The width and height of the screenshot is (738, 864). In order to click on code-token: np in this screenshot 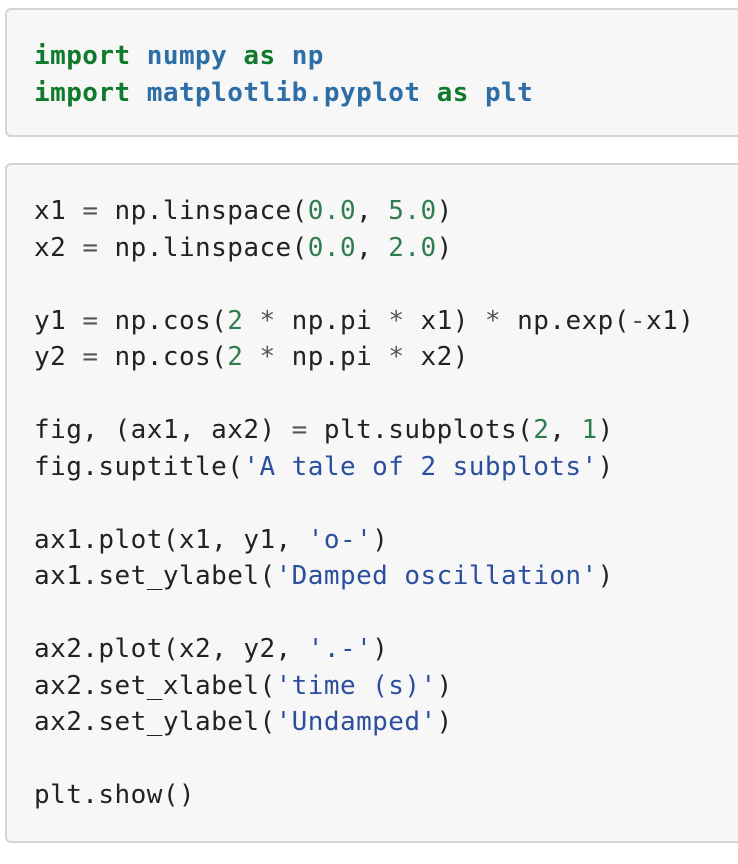, I will do `click(307, 56)`.